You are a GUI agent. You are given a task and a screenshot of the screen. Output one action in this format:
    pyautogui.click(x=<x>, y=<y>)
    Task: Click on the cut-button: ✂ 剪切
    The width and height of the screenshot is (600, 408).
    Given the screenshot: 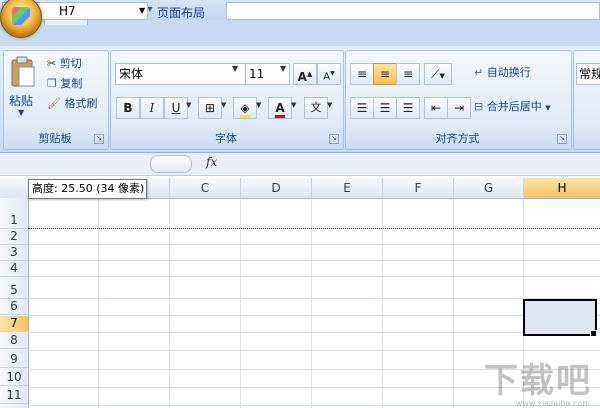 What is the action you would take?
    pyautogui.click(x=64, y=64)
    